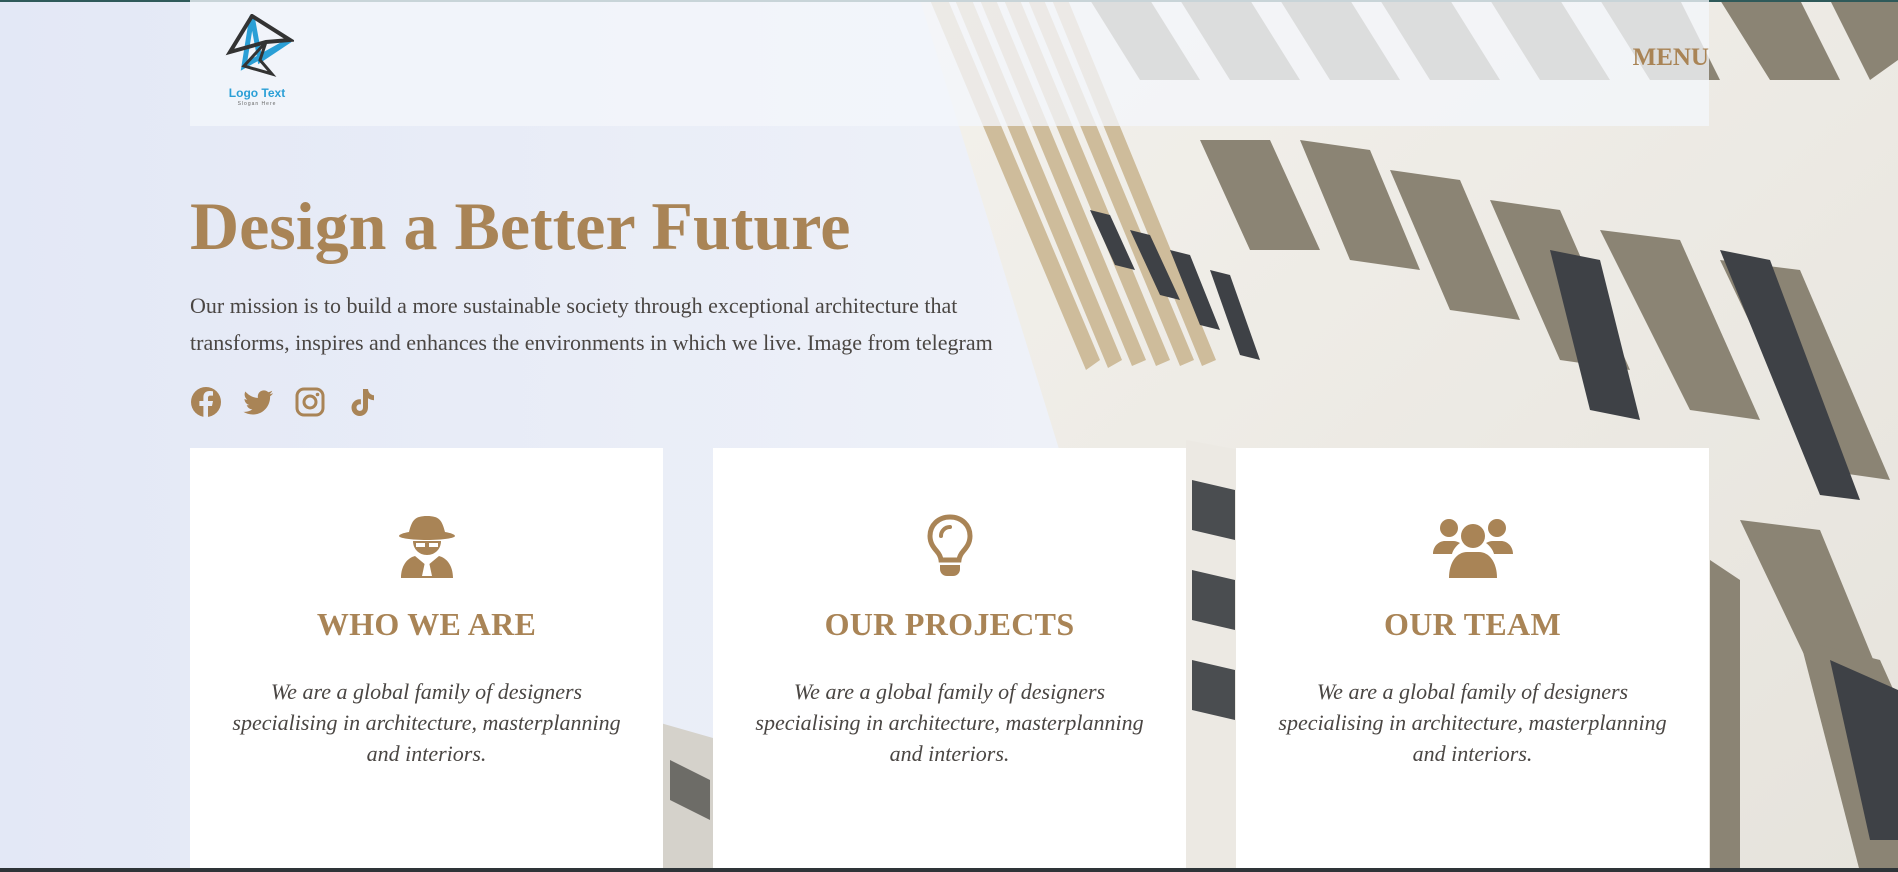  What do you see at coordinates (949, 63) in the screenshot?
I see `site-header: Logo Text Slogan Here MENU` at bounding box center [949, 63].